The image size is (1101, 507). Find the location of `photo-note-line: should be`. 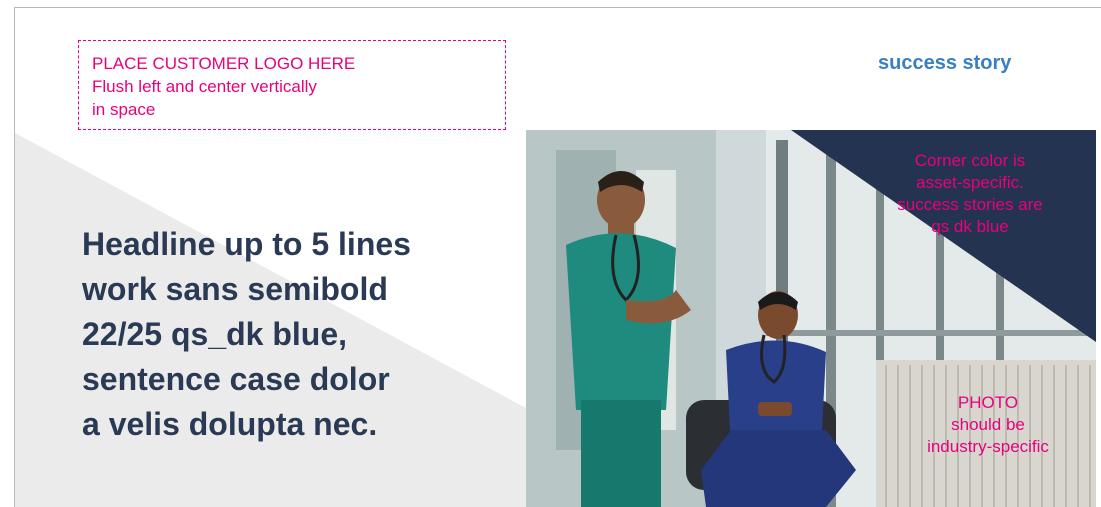

photo-note-line: should be is located at coordinates (988, 424).